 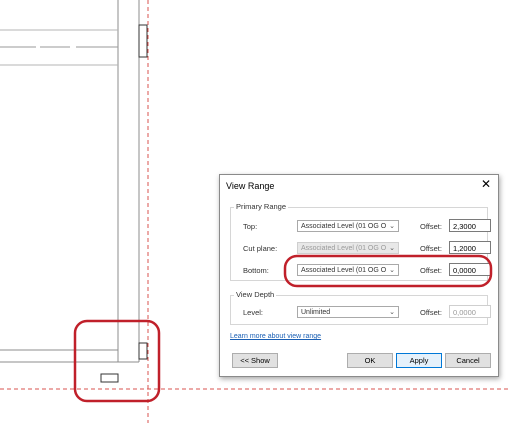 I want to click on top-offset-label: Offset:, so click(x=431, y=226).